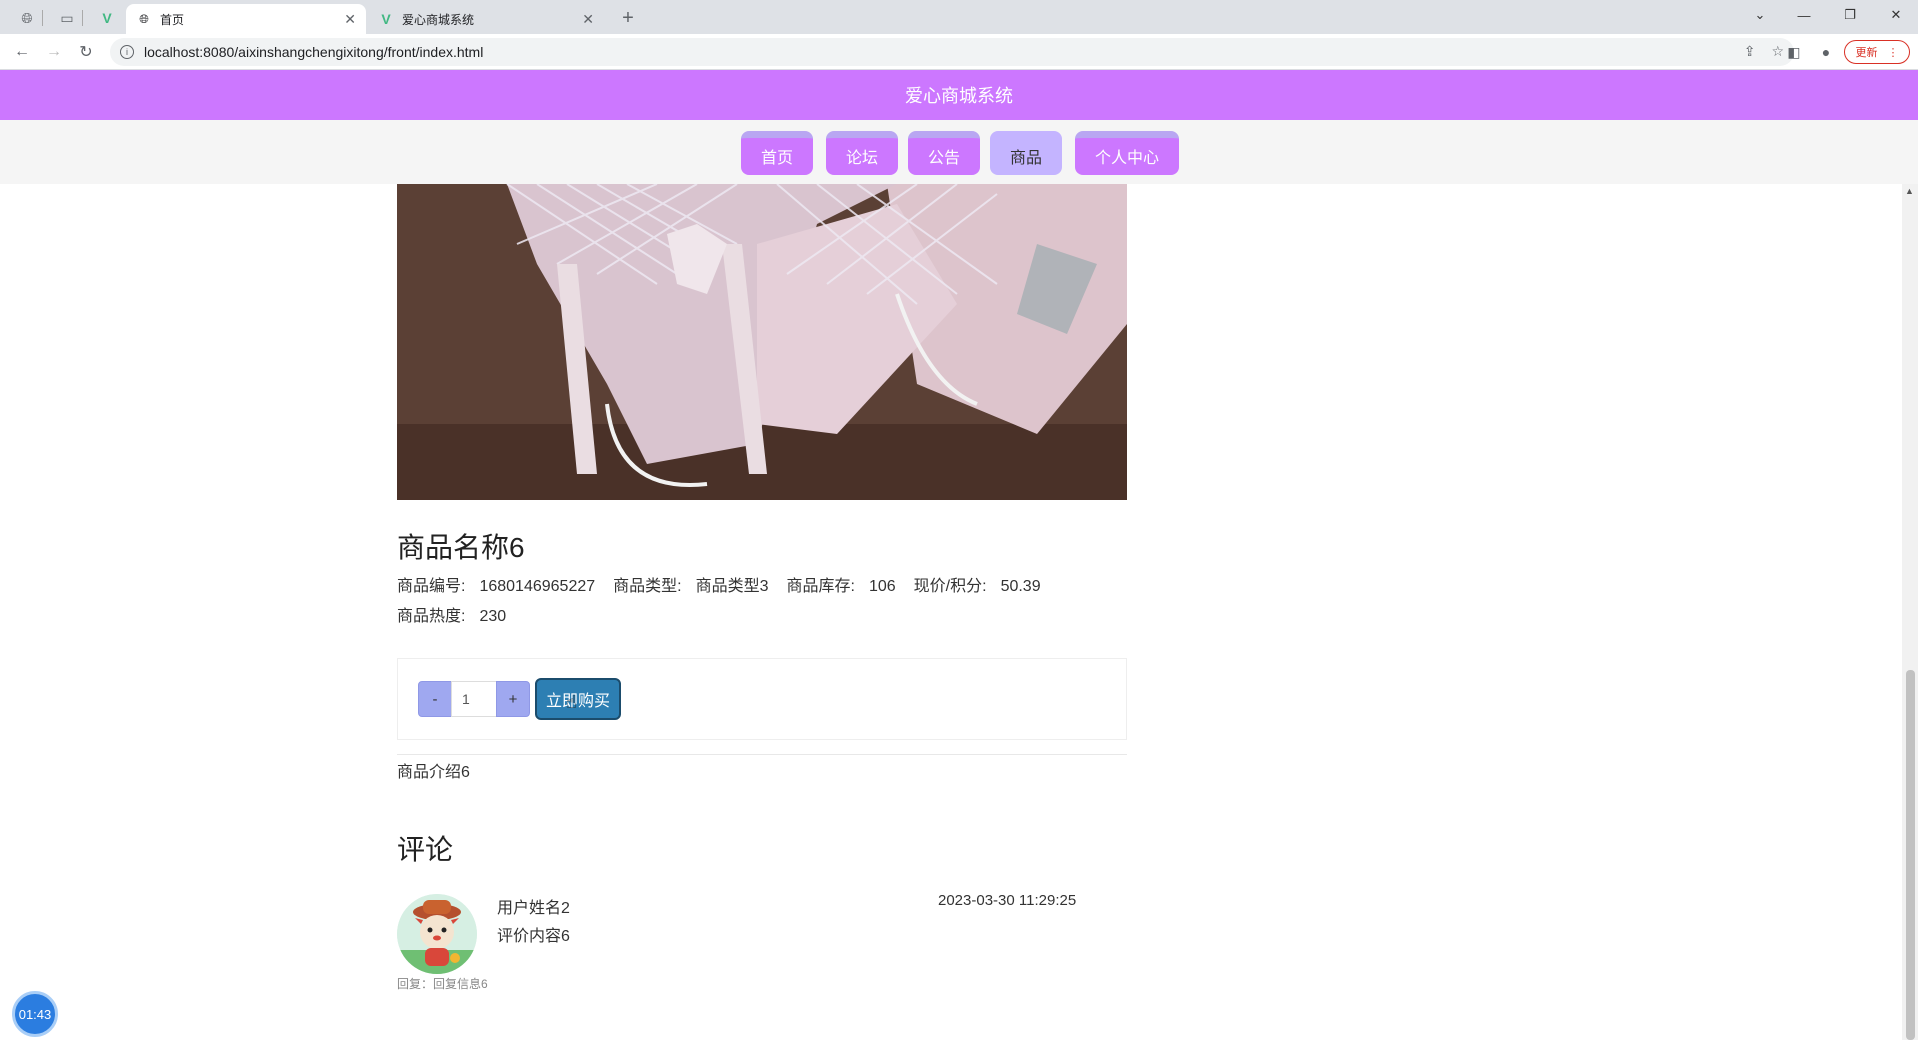 The width and height of the screenshot is (1918, 1040). What do you see at coordinates (1760, 15) in the screenshot?
I see `tab-search-icon: ⌄` at bounding box center [1760, 15].